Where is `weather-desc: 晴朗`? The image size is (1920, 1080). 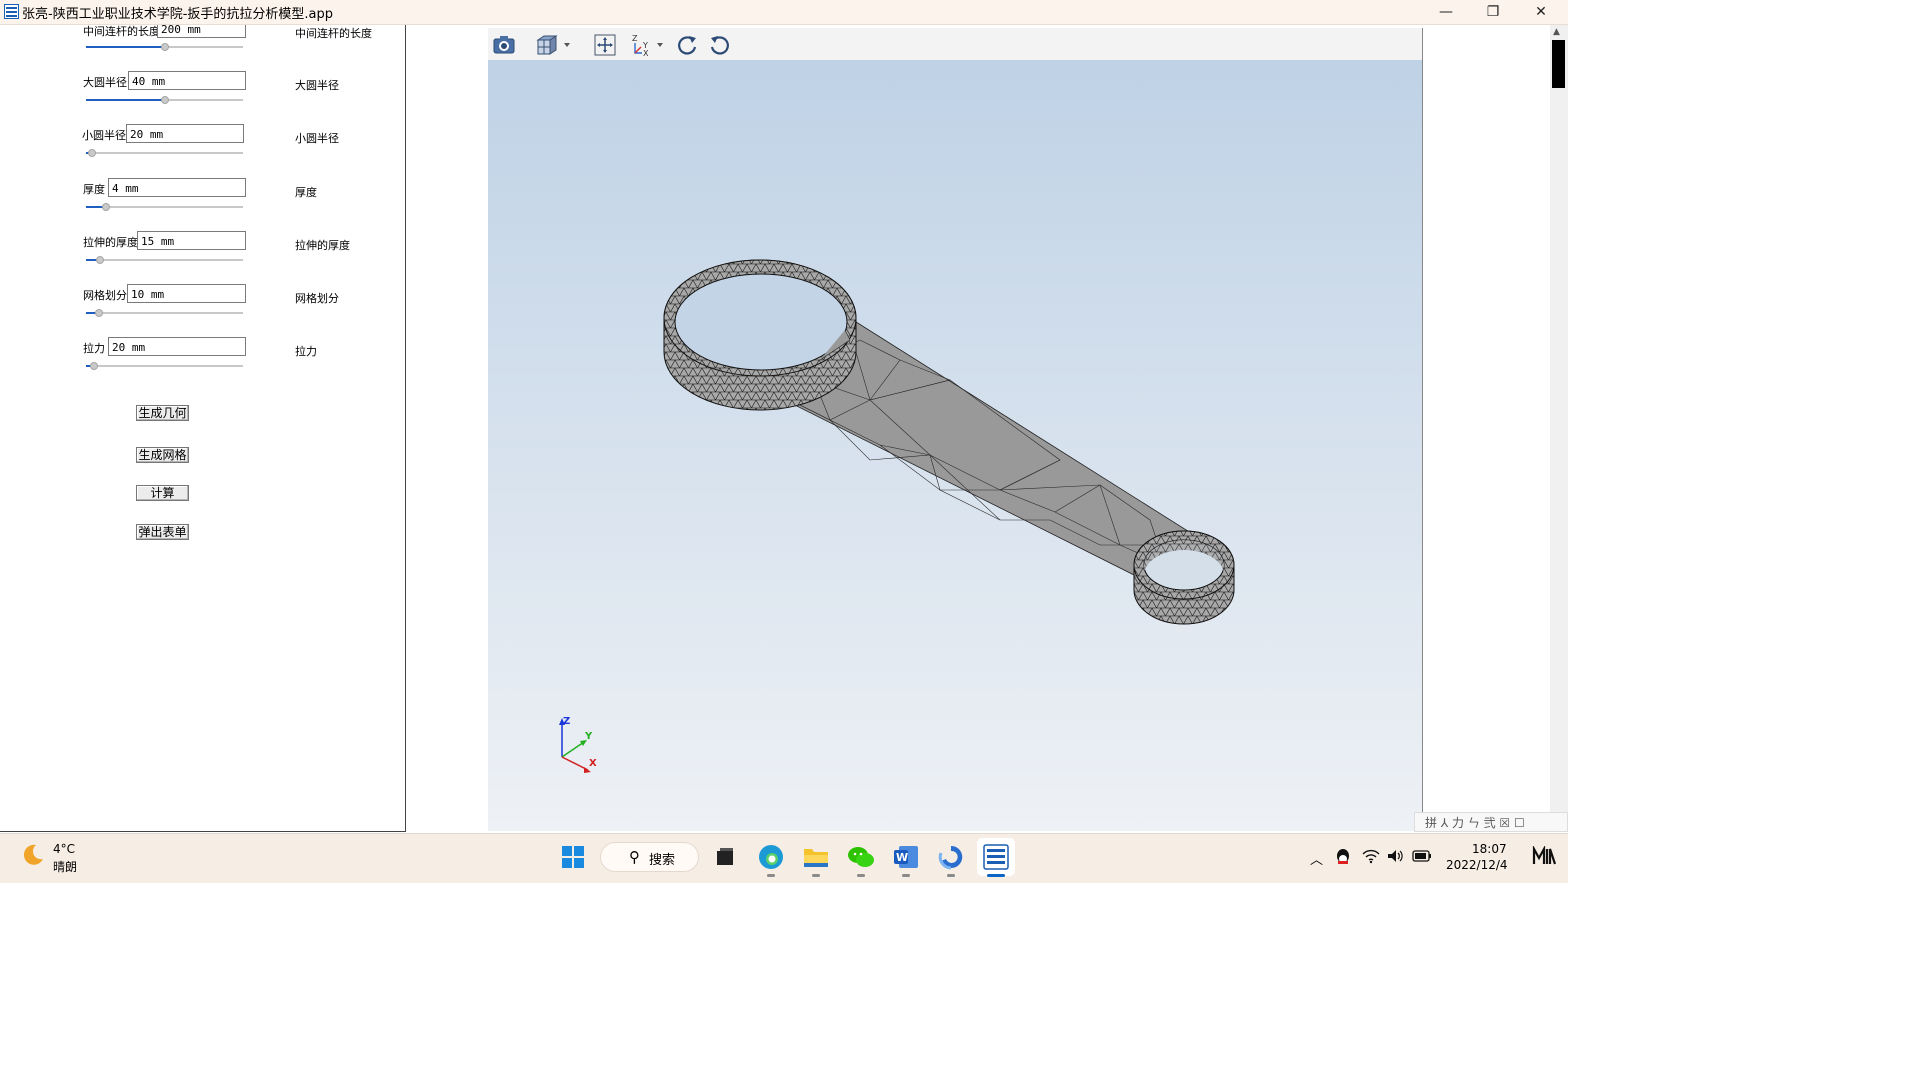
weather-desc: 晴朗 is located at coordinates (65, 867).